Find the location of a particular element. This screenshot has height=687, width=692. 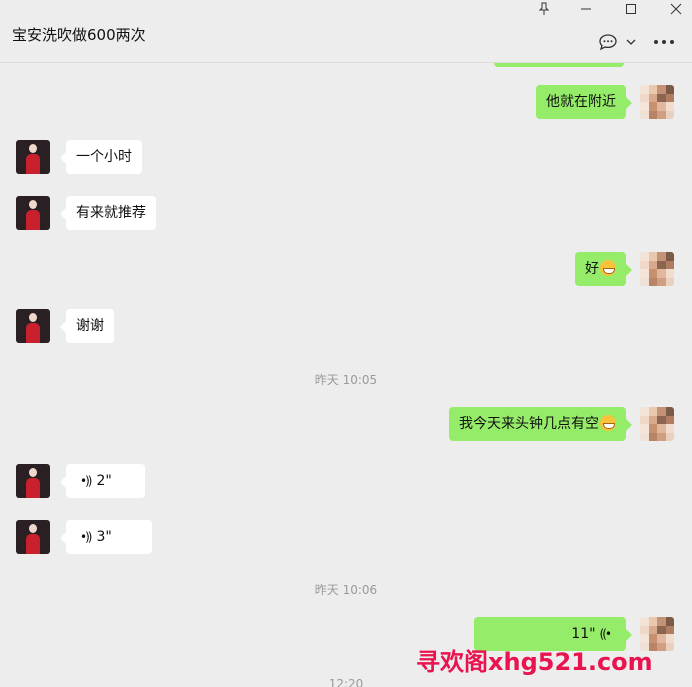

voice-wave-icon: ((• is located at coordinates (606, 634).